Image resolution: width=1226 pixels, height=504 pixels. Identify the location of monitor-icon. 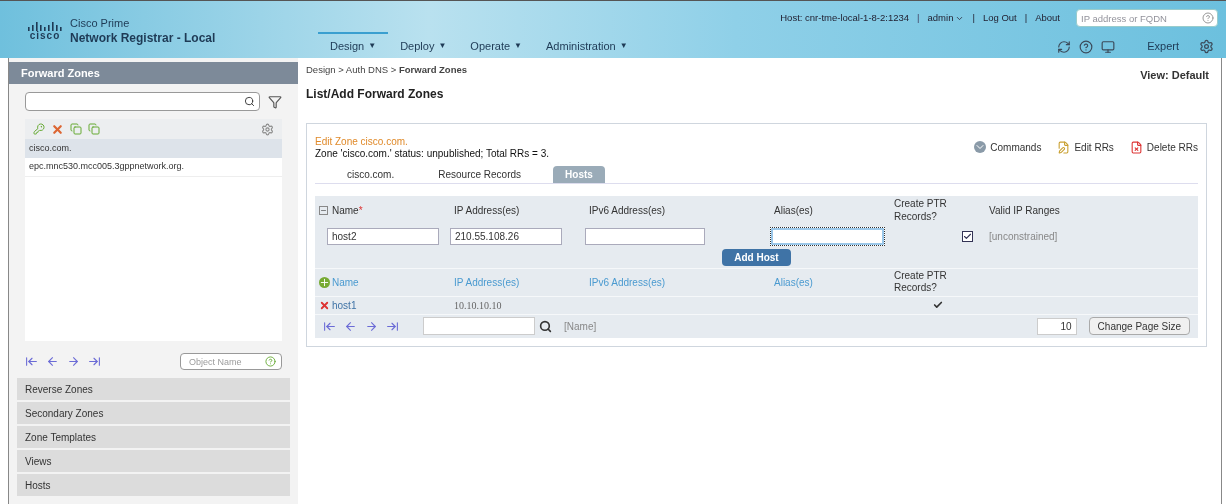
(1108, 47).